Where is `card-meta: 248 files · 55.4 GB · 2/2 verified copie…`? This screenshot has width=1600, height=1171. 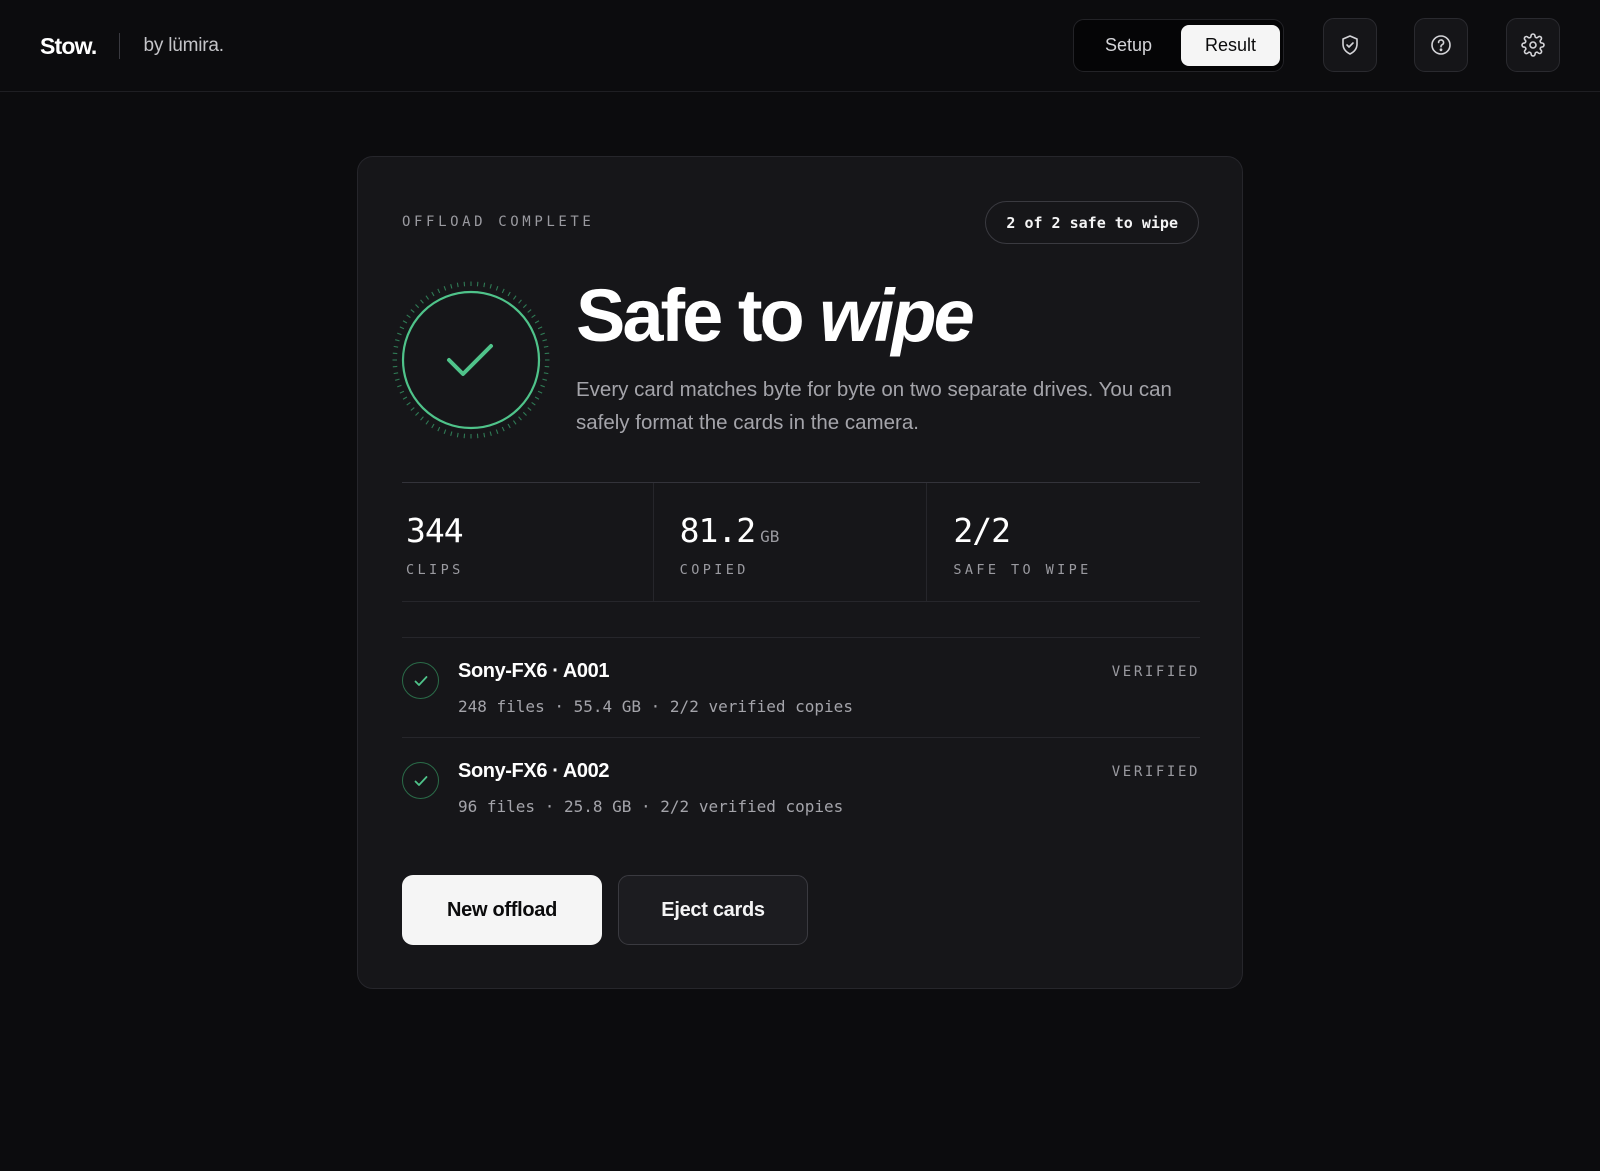
card-meta: 248 files · 55.4 GB · 2/2 verified copie… is located at coordinates (655, 706).